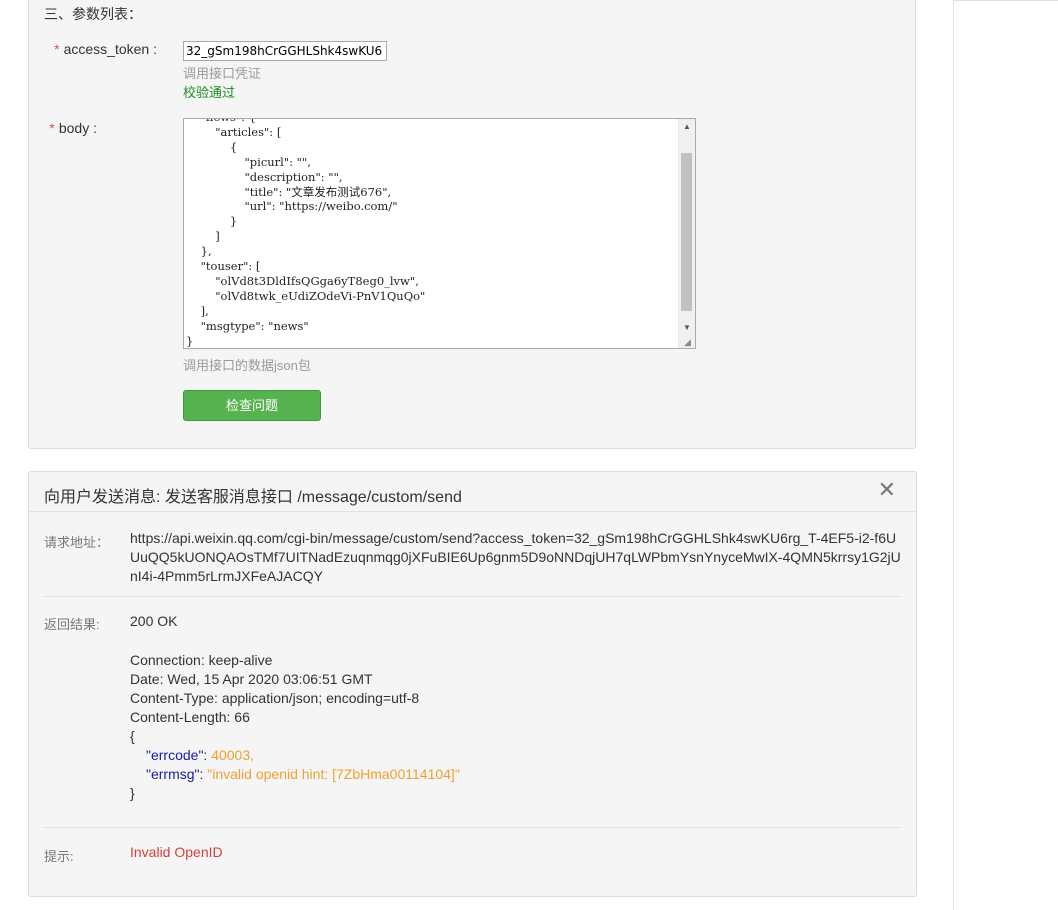 This screenshot has height=910, width=1058. Describe the element at coordinates (173, 774) in the screenshot. I see `json-key: "errmsg"` at that location.